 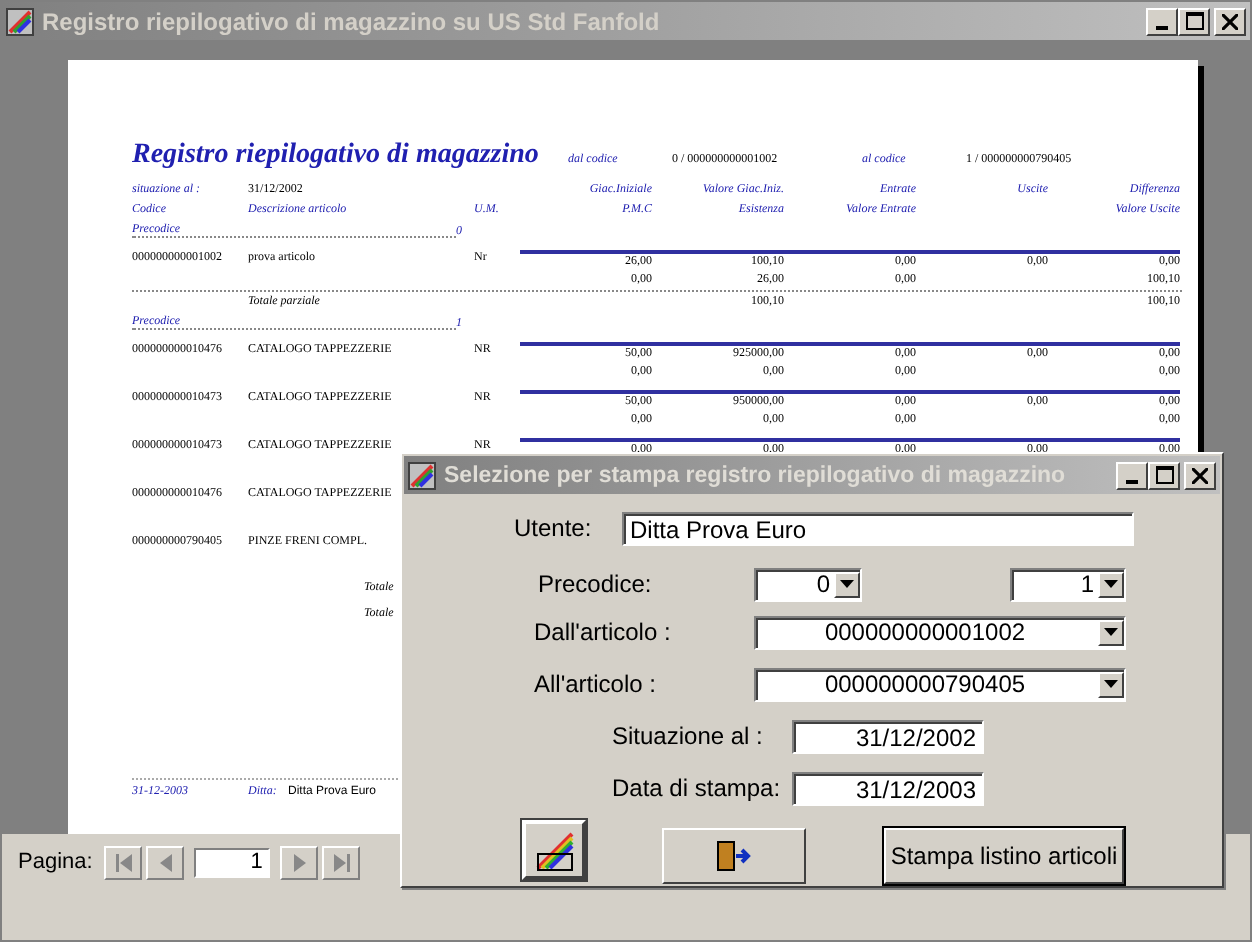 I want to click on page-number-field: 1, so click(x=232, y=862).